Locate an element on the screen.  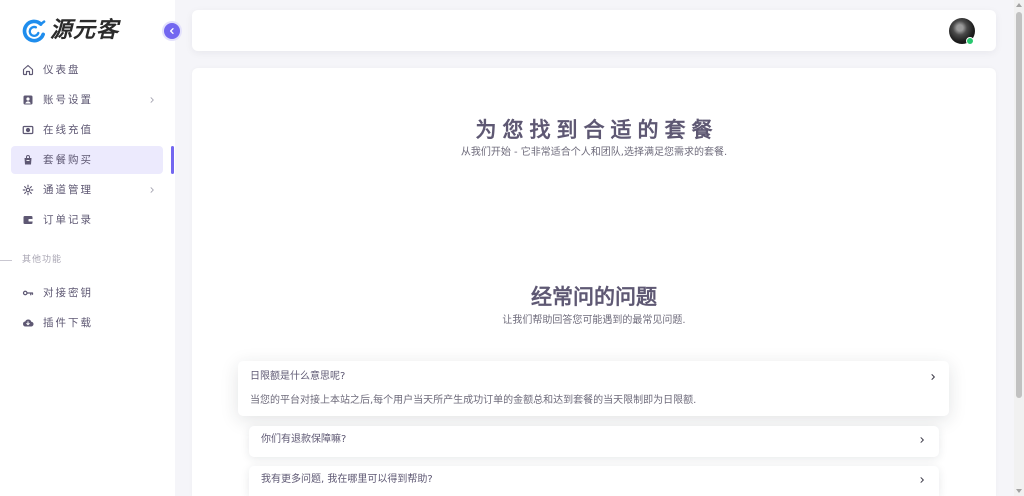
sidebar-item-label: 在线充值 is located at coordinates (68, 130).